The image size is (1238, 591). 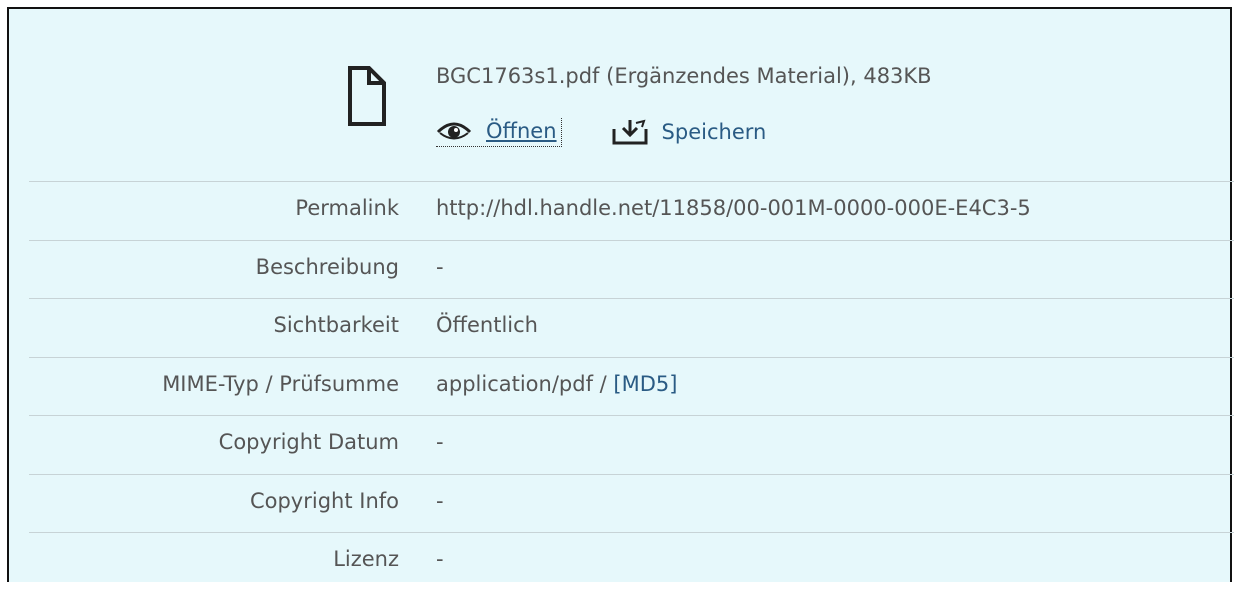 I want to click on download-icon, so click(x=630, y=132).